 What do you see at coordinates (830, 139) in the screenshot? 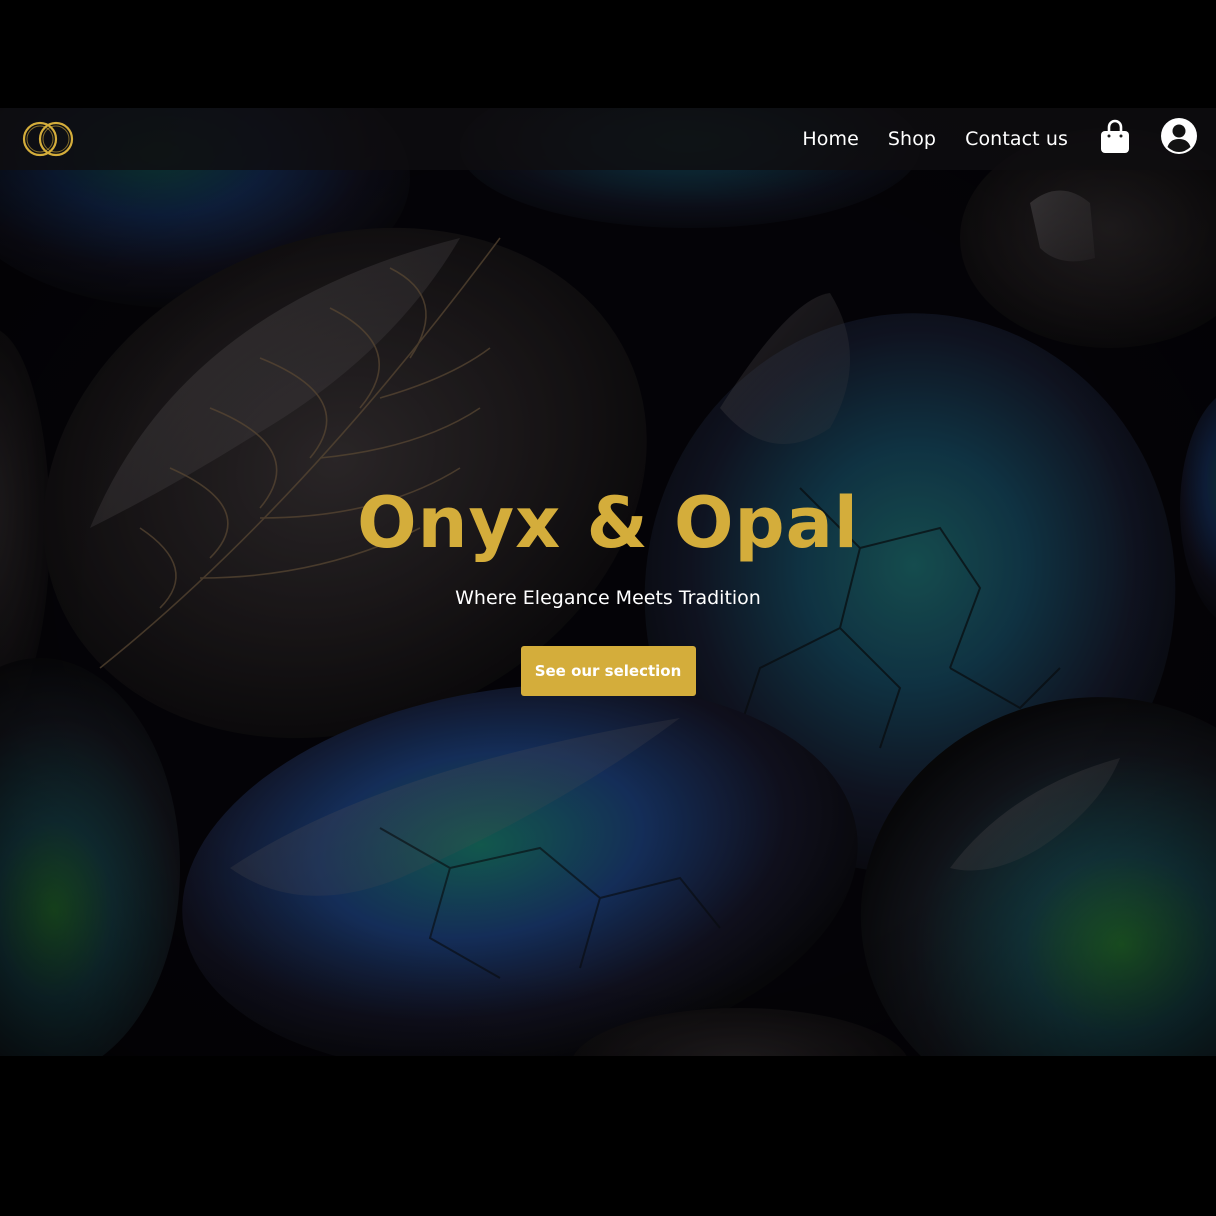
I see `nav-link-home: Home` at bounding box center [830, 139].